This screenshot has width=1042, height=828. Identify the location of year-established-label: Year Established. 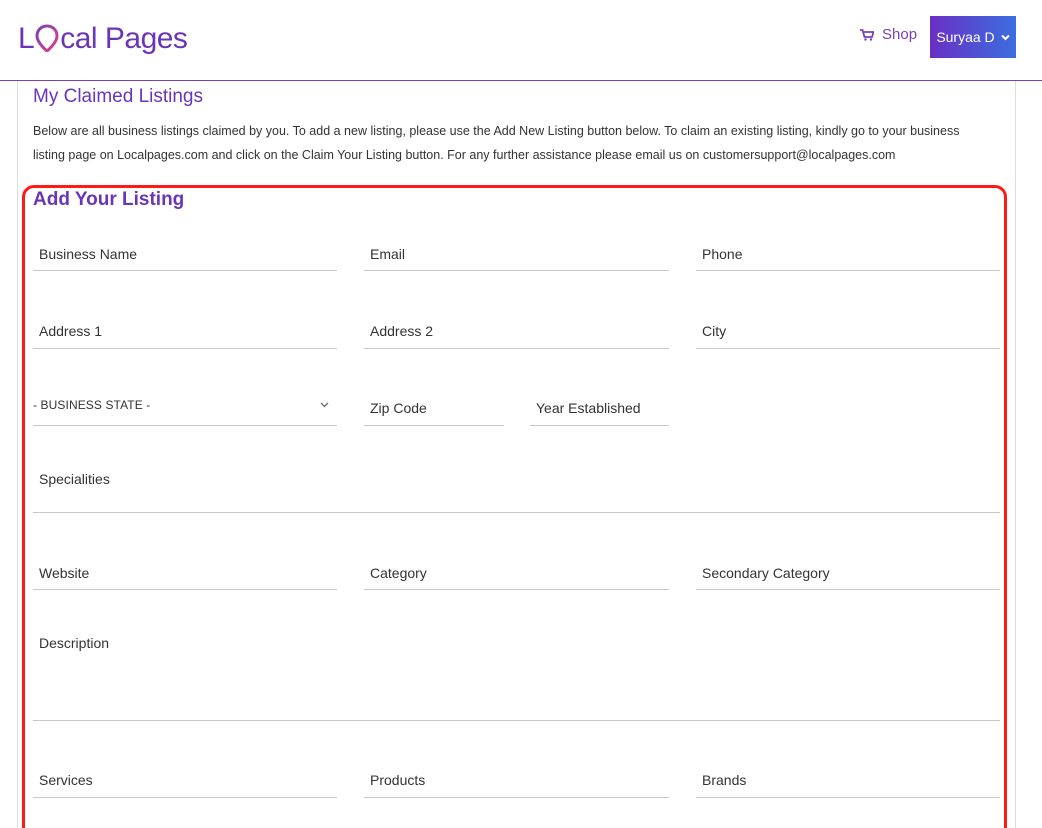
(588, 408).